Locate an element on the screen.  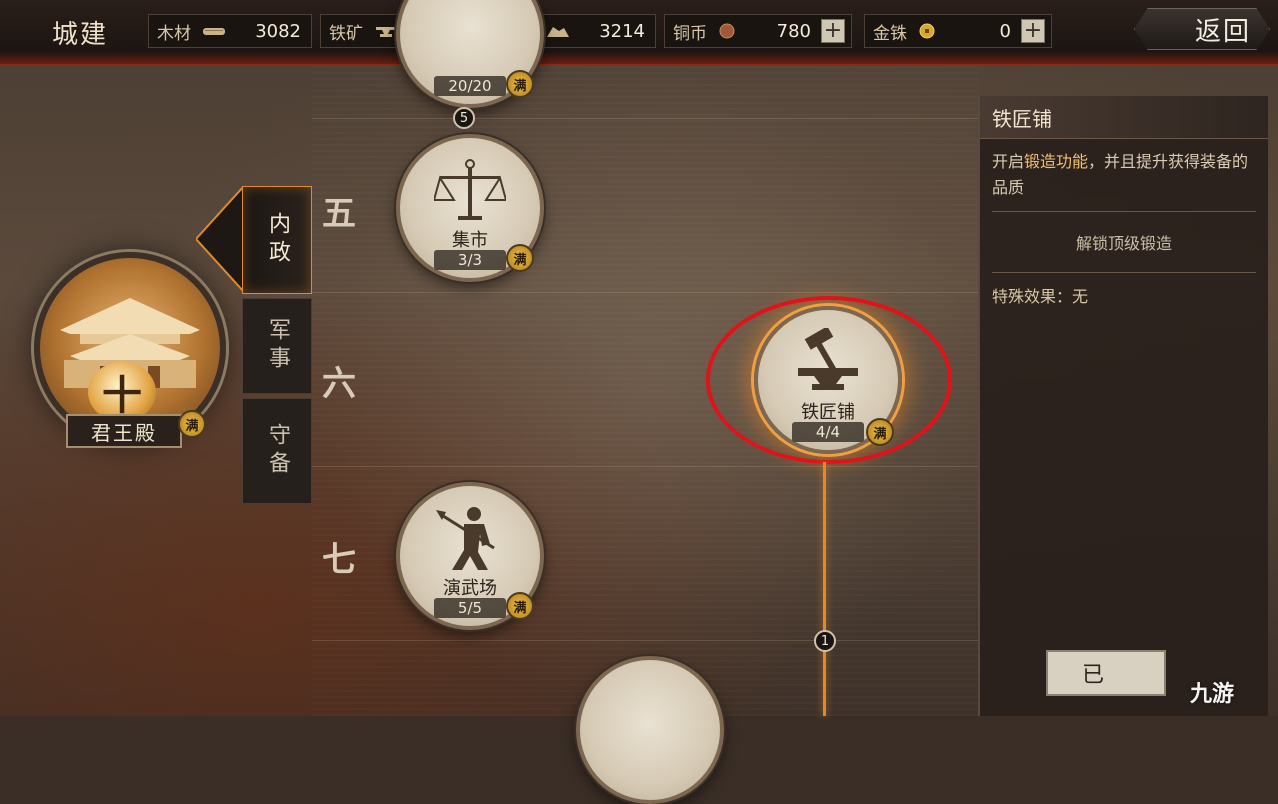
upgrade-path-line is located at coordinates (824, 589).